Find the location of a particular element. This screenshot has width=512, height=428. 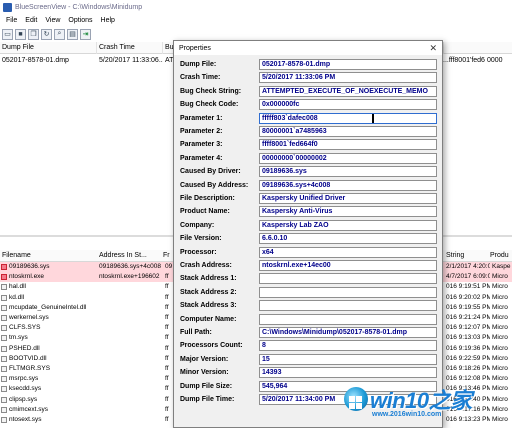

column-crash-time: Crash Time is located at coordinates (130, 48).